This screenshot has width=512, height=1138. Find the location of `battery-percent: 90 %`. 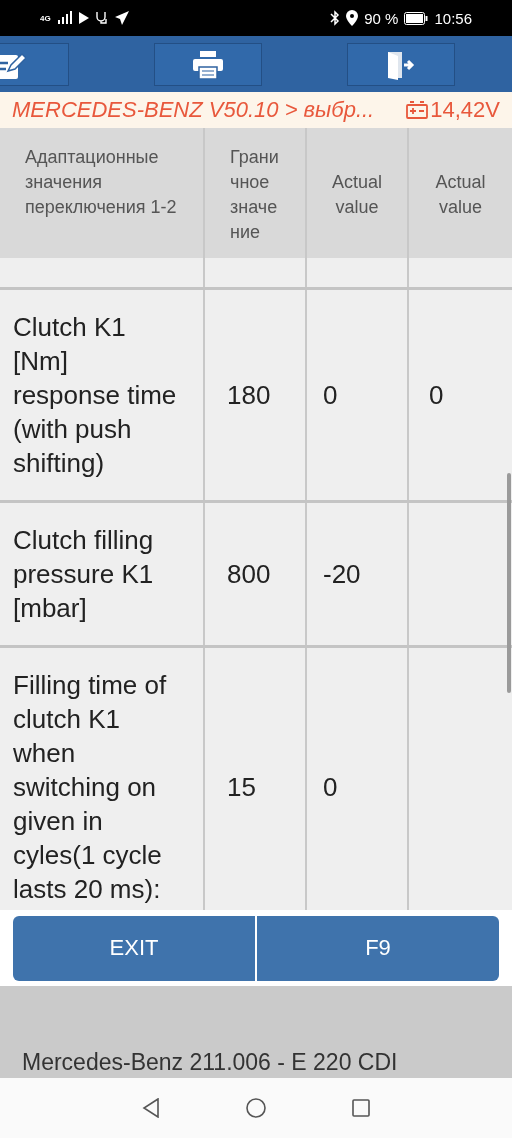

battery-percent: 90 % is located at coordinates (381, 18).